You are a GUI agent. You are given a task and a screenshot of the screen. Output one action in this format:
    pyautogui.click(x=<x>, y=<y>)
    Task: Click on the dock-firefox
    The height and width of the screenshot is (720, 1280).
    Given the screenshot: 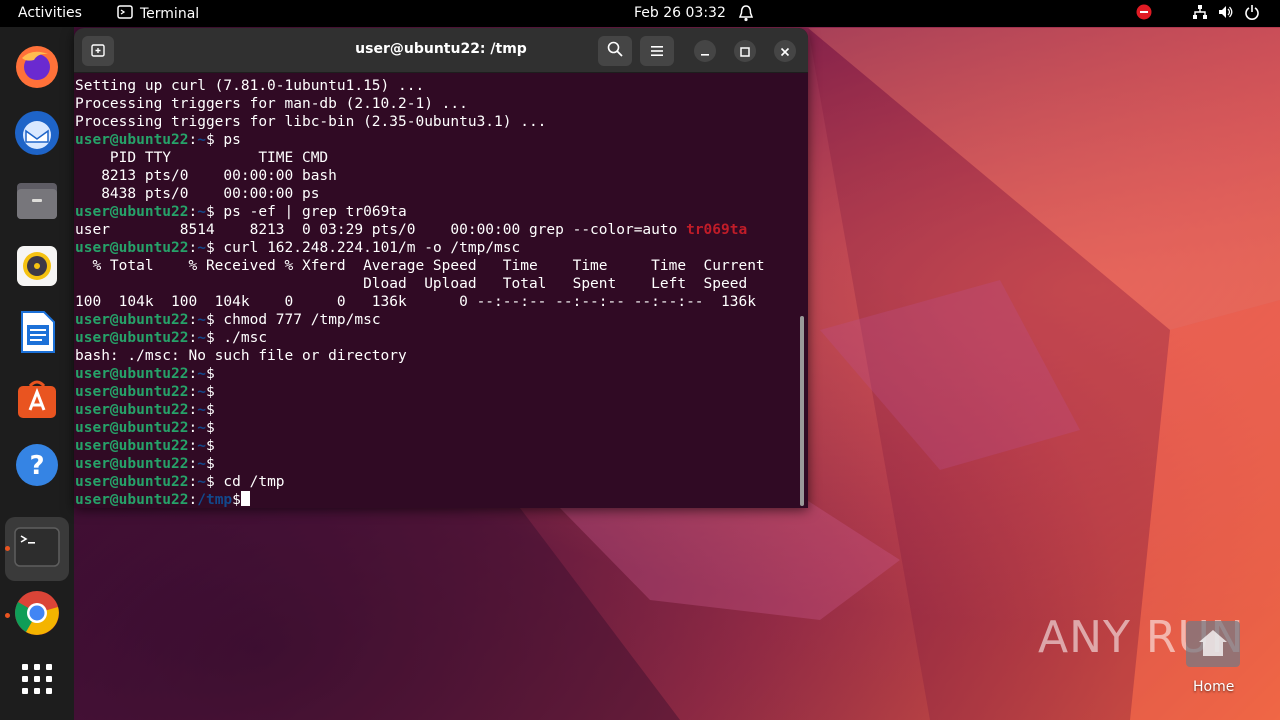 What is the action you would take?
    pyautogui.click(x=37, y=69)
    